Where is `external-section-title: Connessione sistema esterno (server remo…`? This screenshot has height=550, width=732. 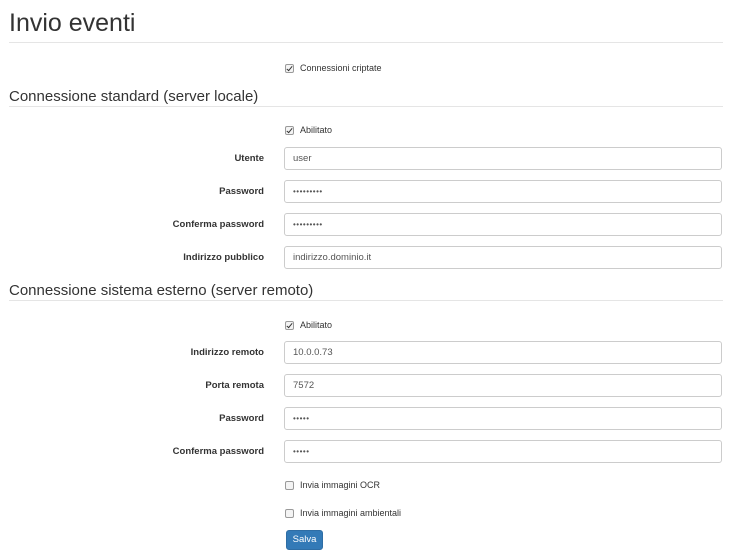 external-section-title: Connessione sistema esterno (server remo… is located at coordinates (161, 290).